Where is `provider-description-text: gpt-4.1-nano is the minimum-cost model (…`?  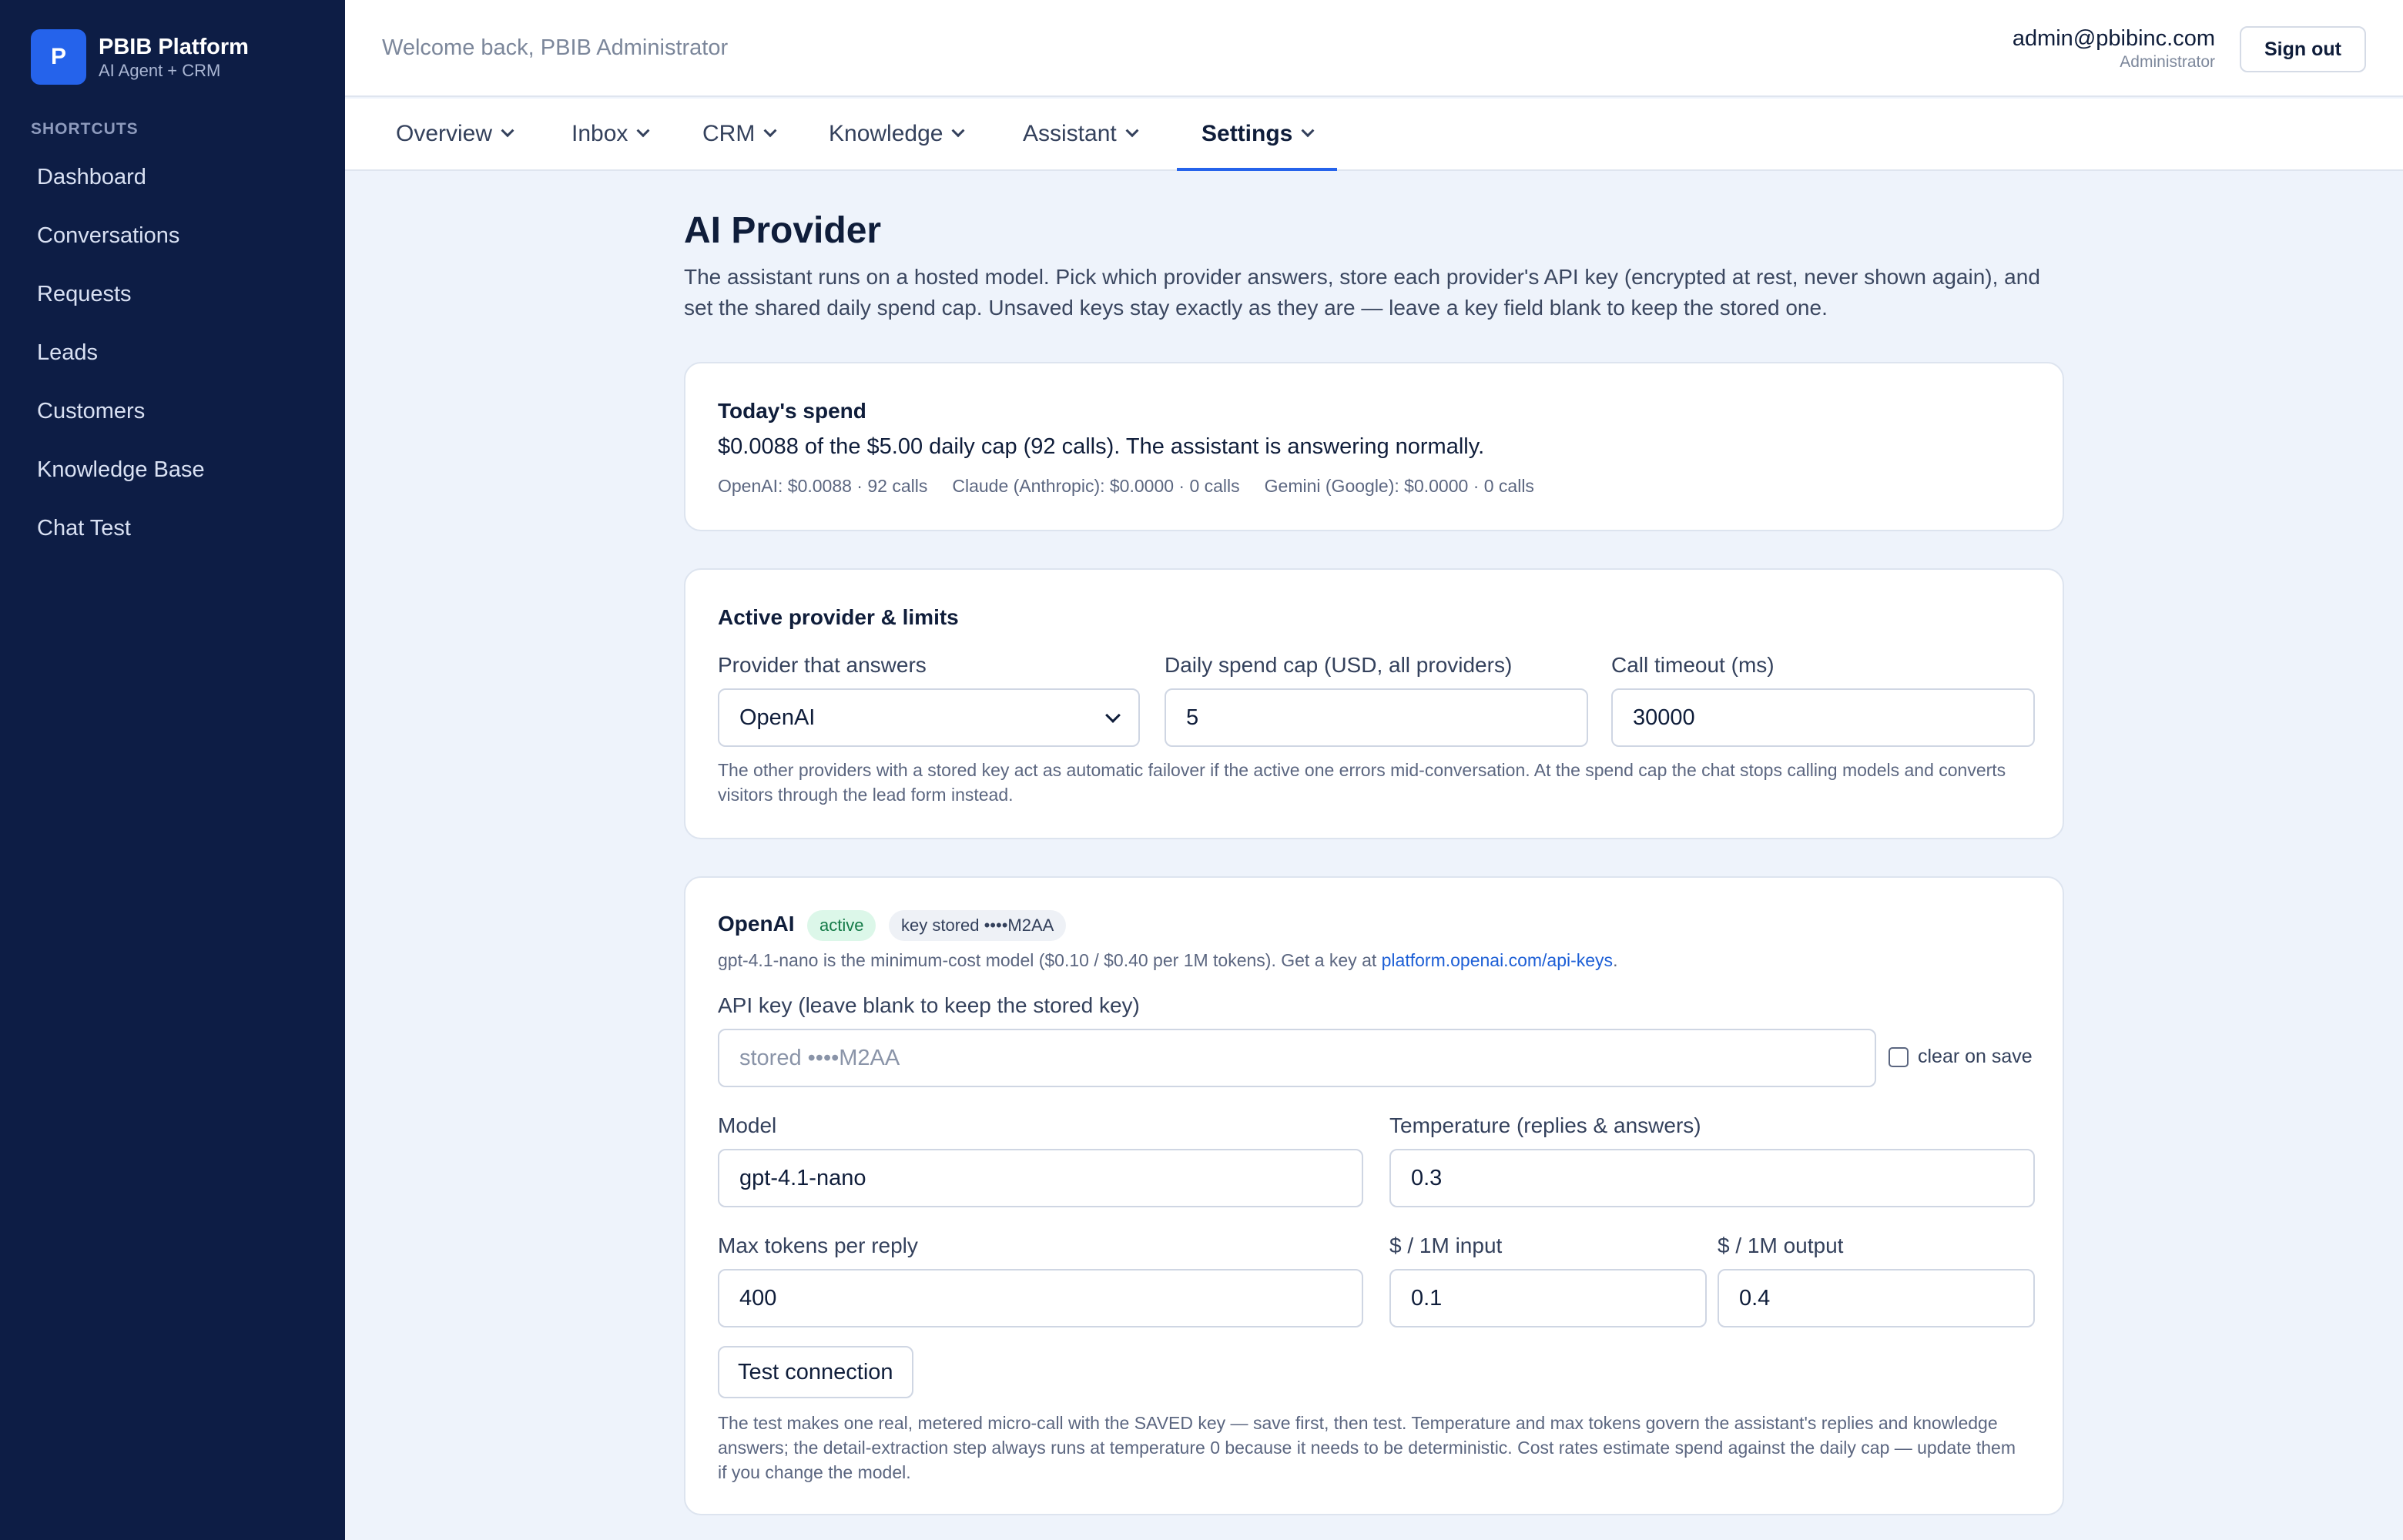 provider-description-text: gpt-4.1-nano is the minimum-cost model (… is located at coordinates (1050, 960).